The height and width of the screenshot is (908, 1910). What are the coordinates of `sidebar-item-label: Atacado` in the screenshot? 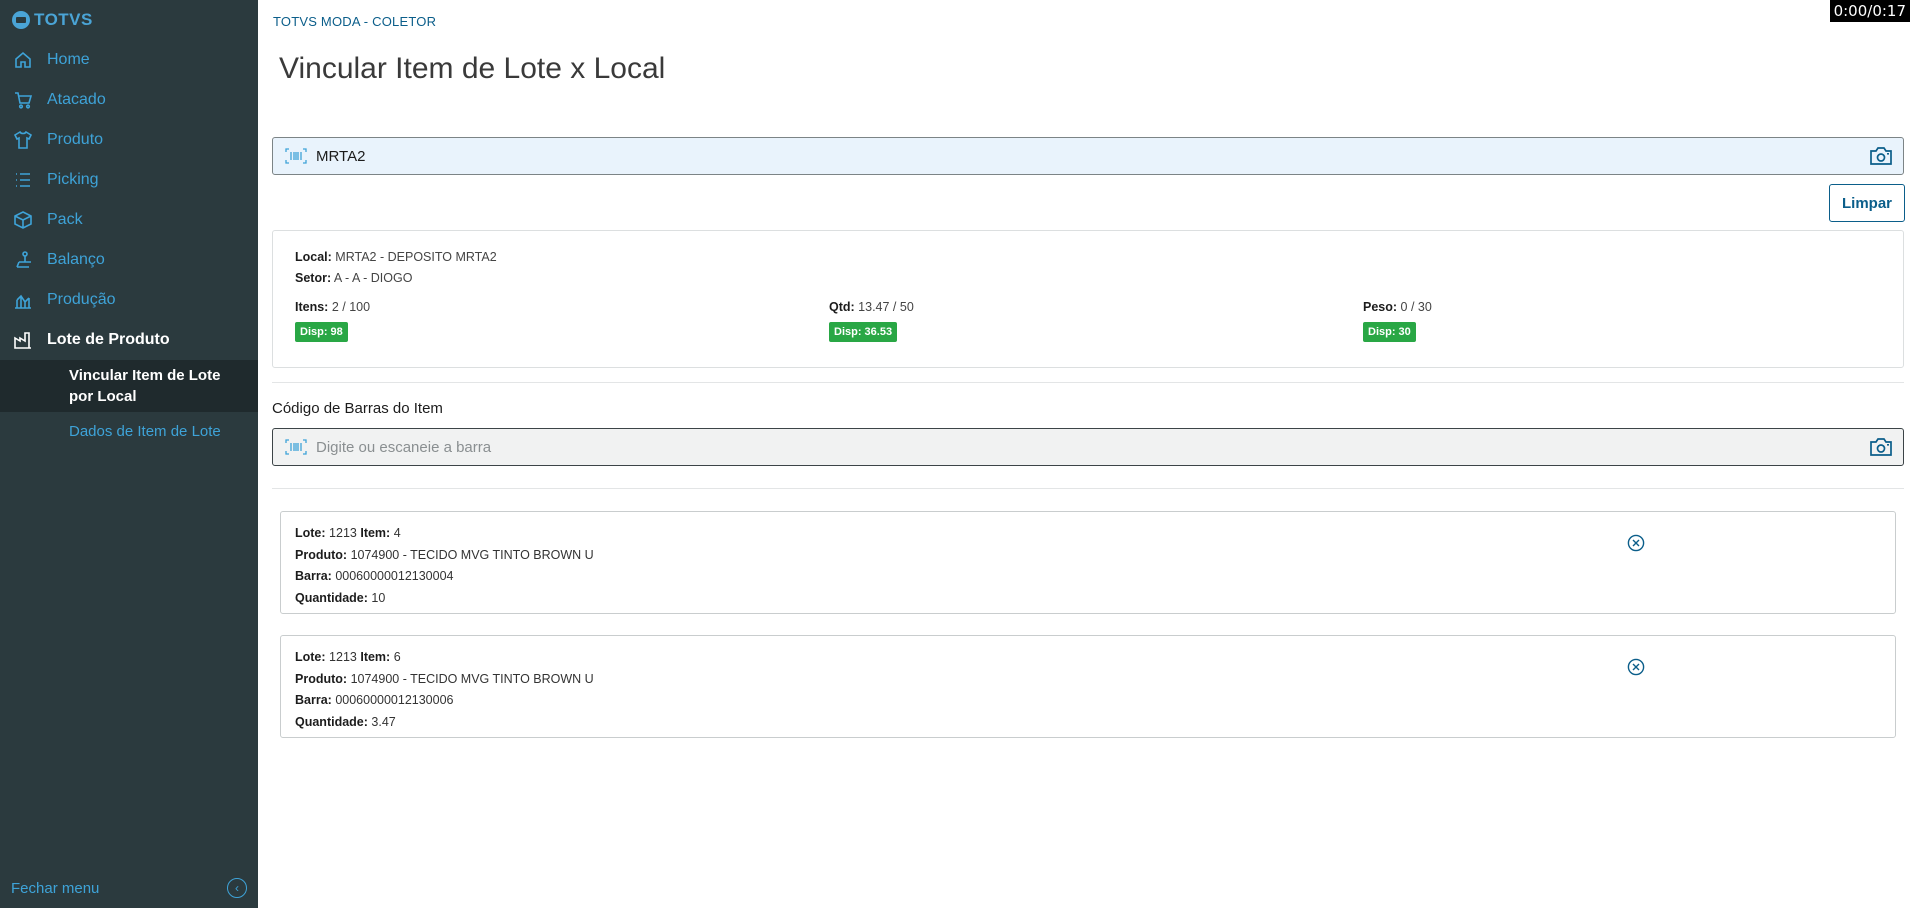 It's located at (76, 99).